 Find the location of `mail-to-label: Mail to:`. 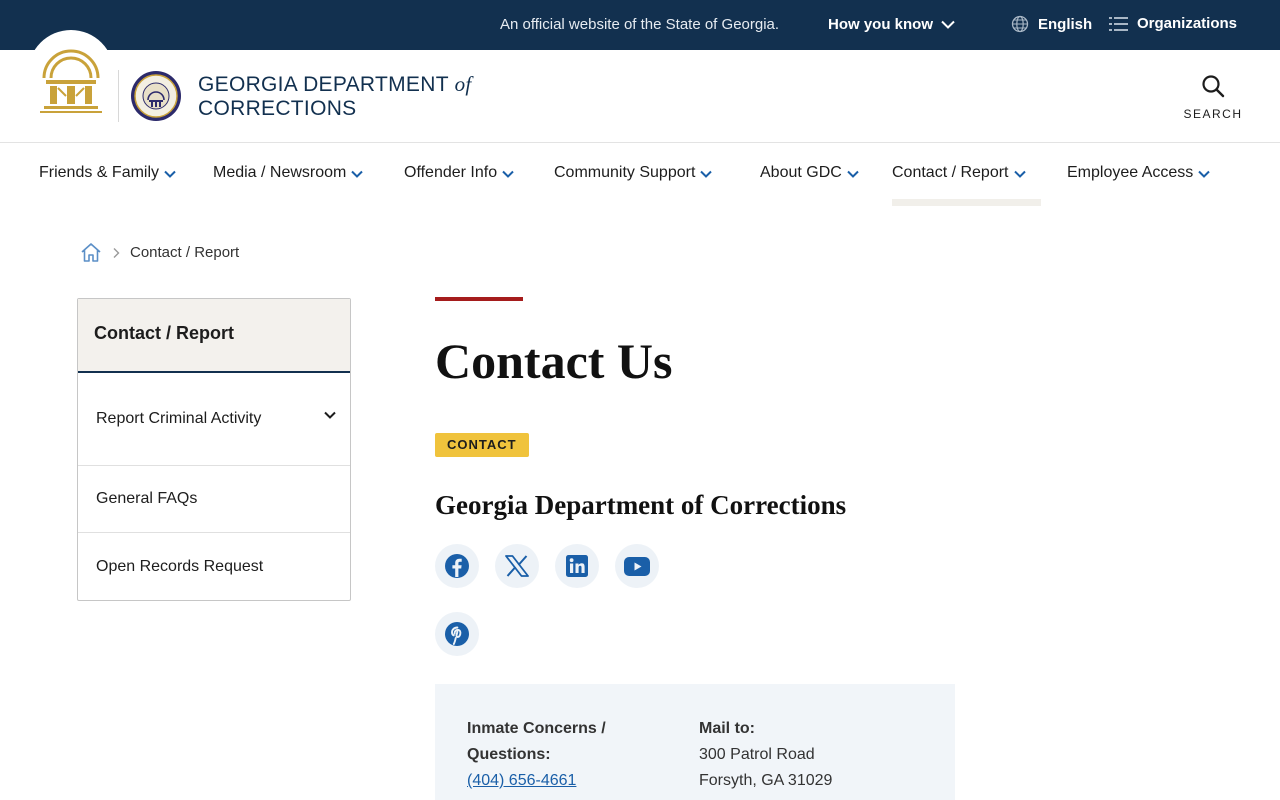

mail-to-label: Mail to: is located at coordinates (727, 728).